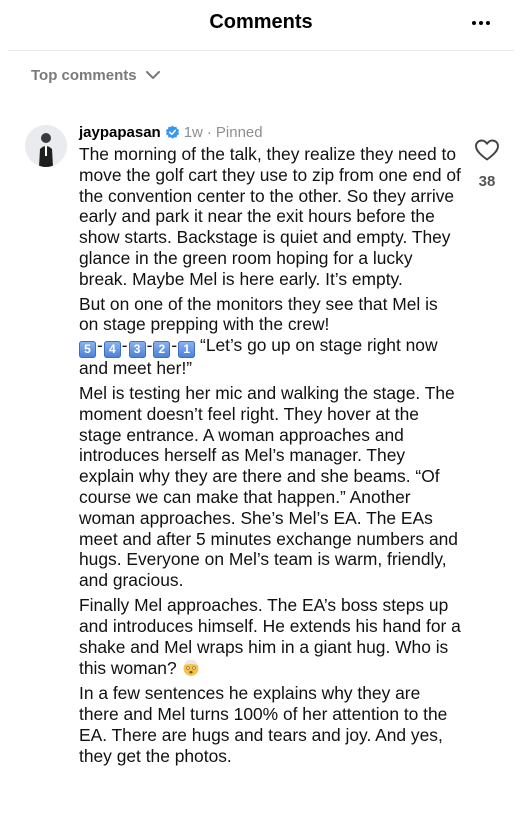  What do you see at coordinates (87, 350) in the screenshot?
I see `keycap-5-emoji: 5` at bounding box center [87, 350].